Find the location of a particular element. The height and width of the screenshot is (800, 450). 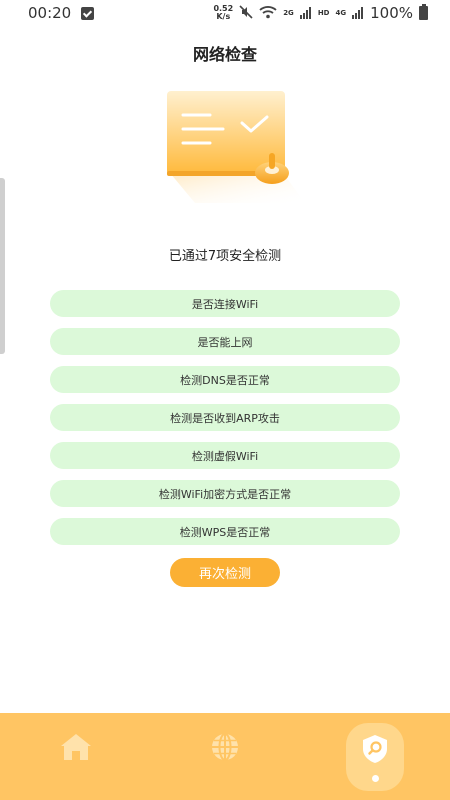

status-left: 00:20 is located at coordinates (61, 13).